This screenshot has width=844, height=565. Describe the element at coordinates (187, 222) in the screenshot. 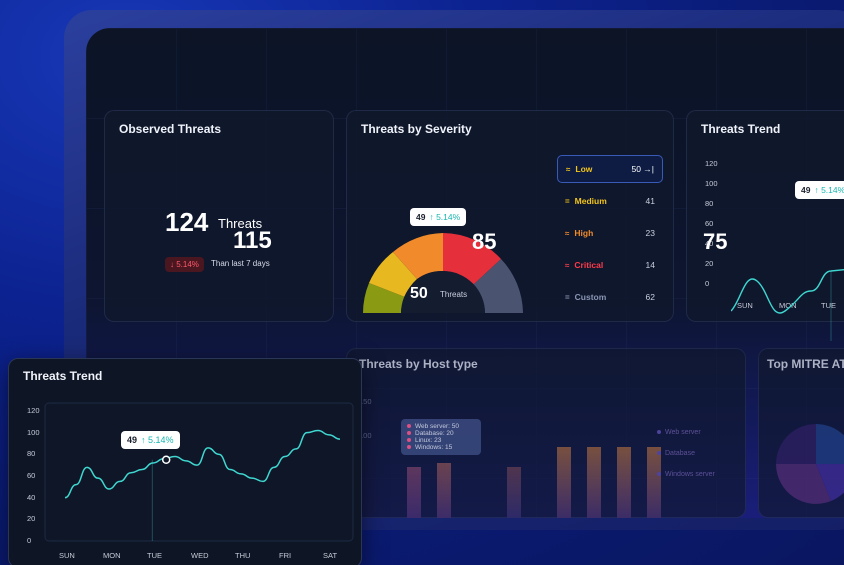

I see `observed-threats-value: 124` at that location.